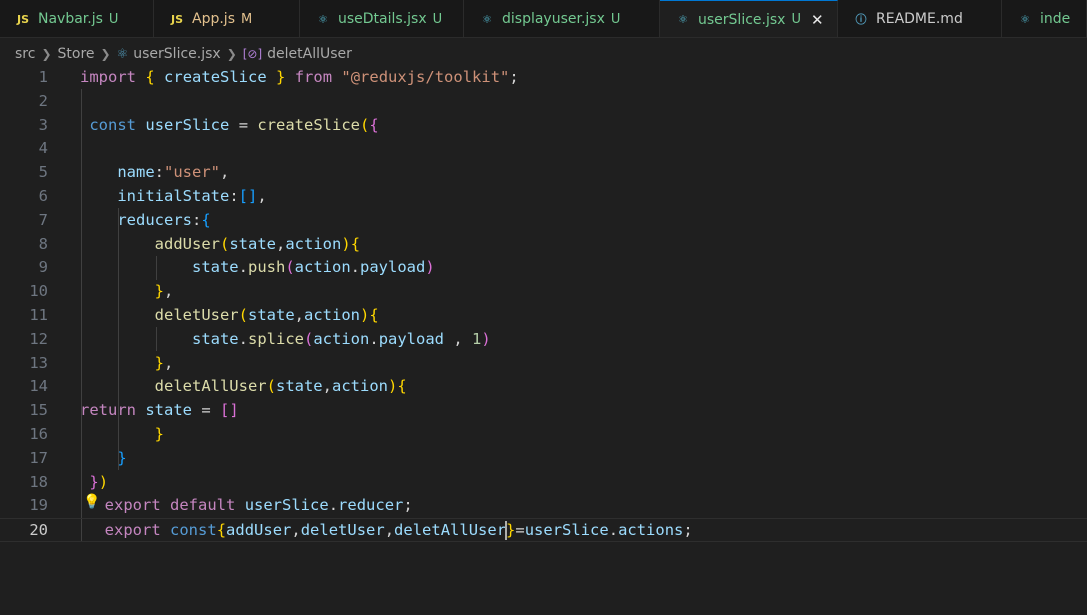 This screenshot has height=615, width=1087. What do you see at coordinates (543, 268) in the screenshot?
I see `code-line: 9 state.push(action.payload)` at bounding box center [543, 268].